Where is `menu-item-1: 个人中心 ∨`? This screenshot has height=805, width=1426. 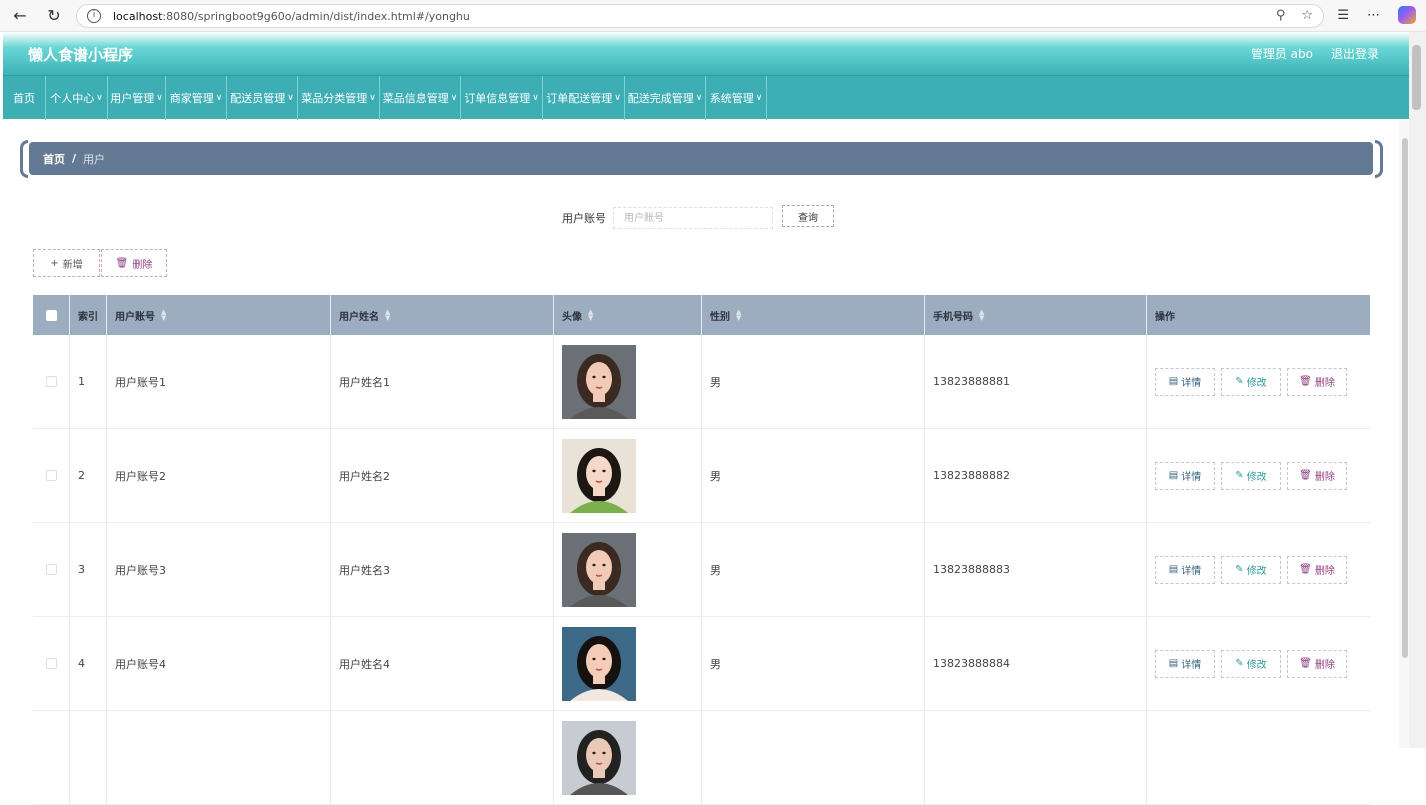 menu-item-1: 个人中心 ∨ is located at coordinates (77, 98).